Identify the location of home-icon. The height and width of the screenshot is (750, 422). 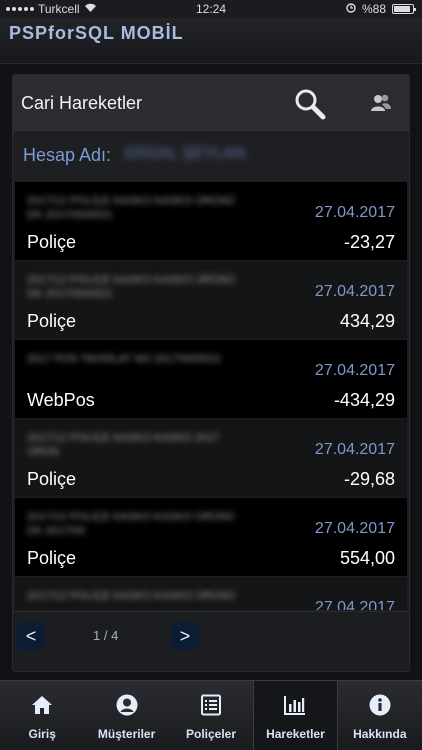
(42, 705).